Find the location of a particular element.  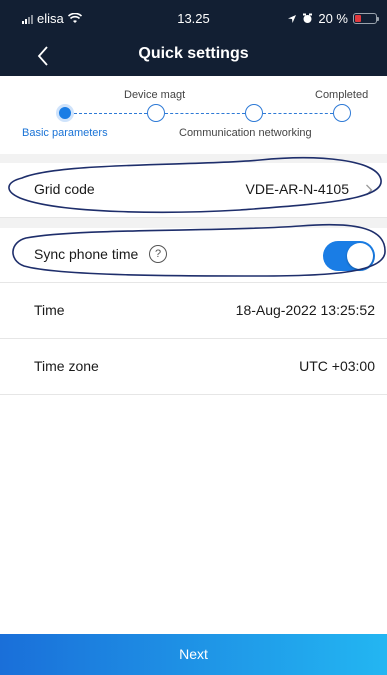

time-zone-row: Time zone UTC +03:00 is located at coordinates (193, 367).